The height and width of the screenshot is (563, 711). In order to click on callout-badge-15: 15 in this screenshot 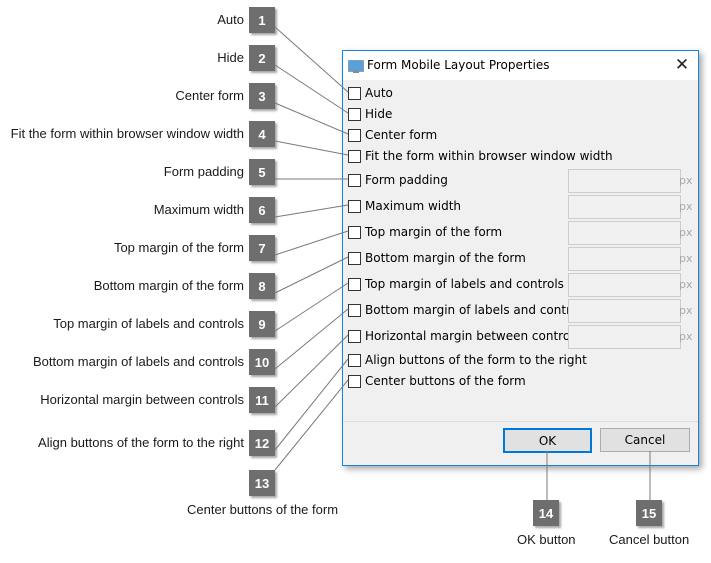, I will do `click(649, 513)`.